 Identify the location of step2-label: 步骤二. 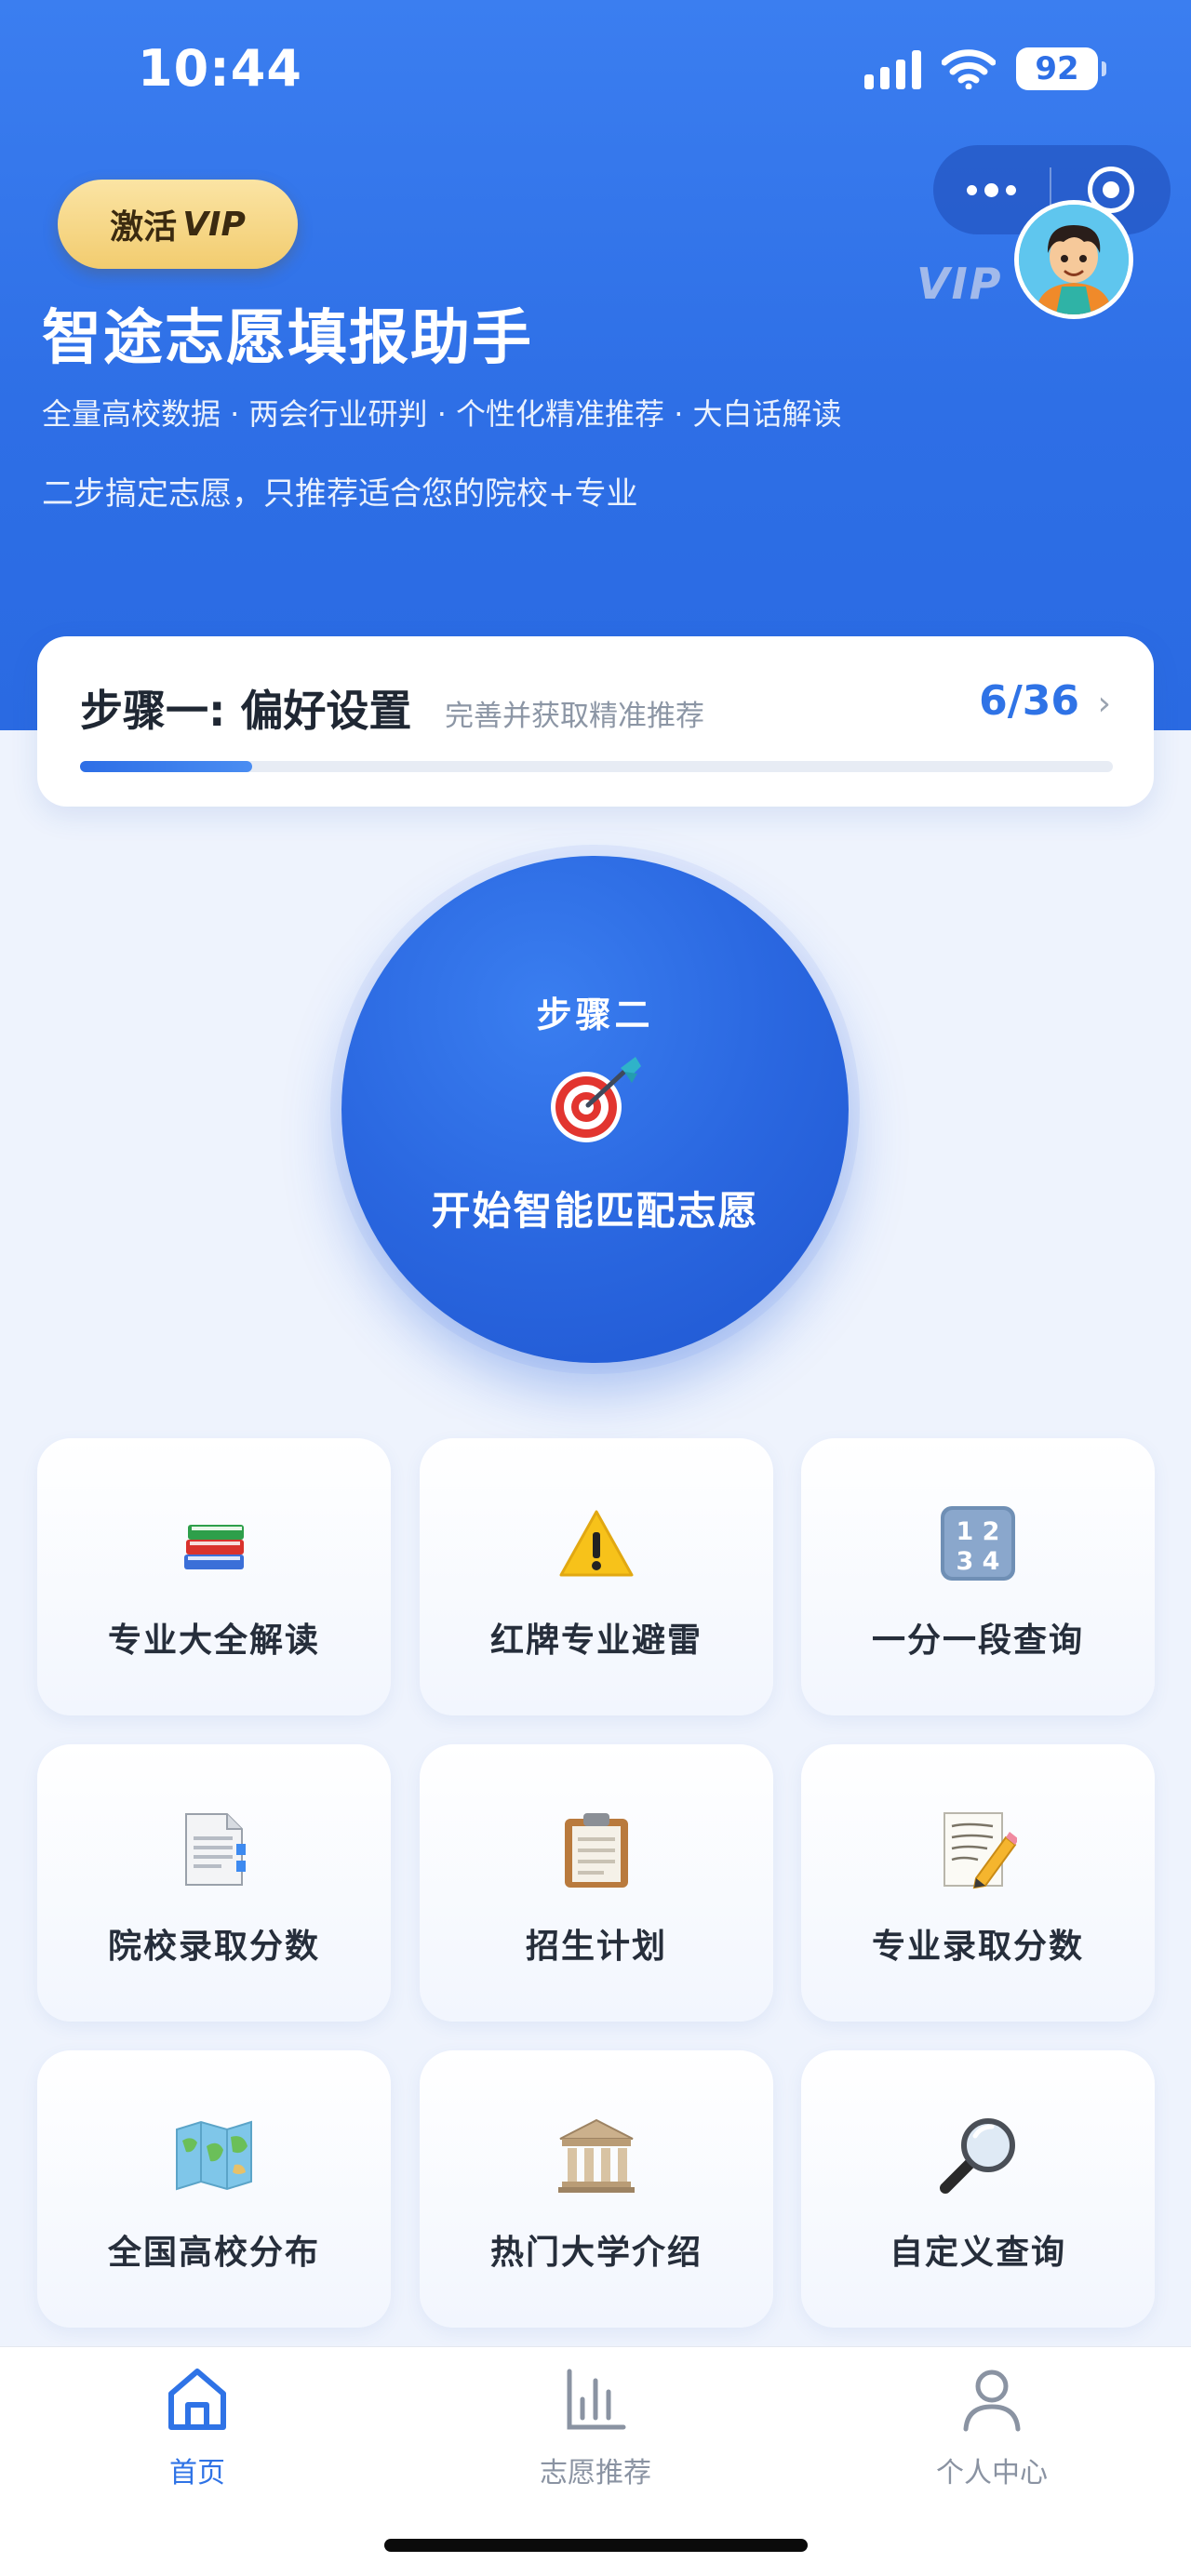
(595, 1015).